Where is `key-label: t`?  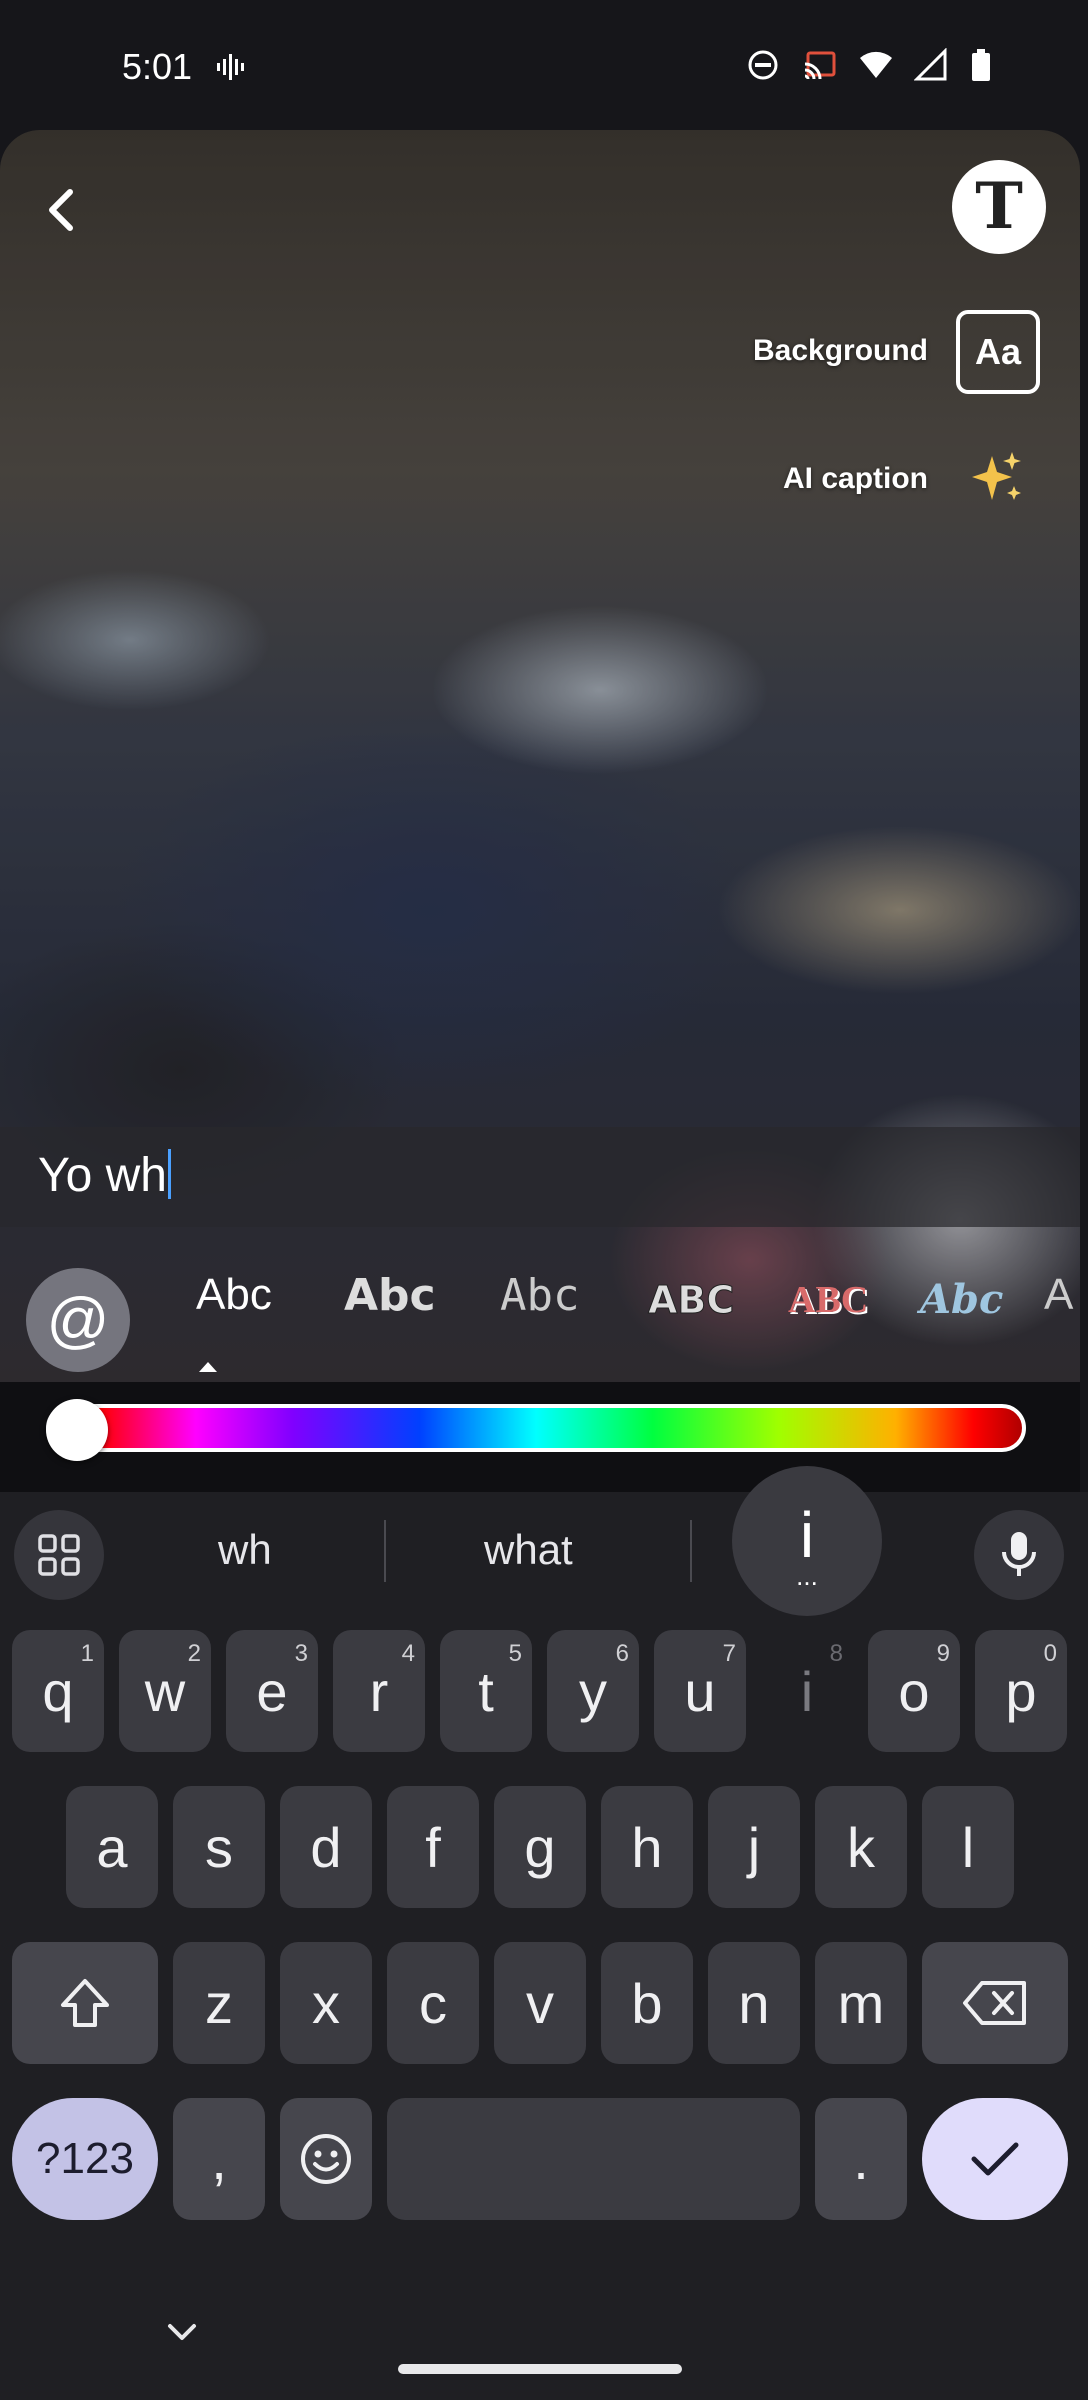
key-label: t is located at coordinates (486, 1691).